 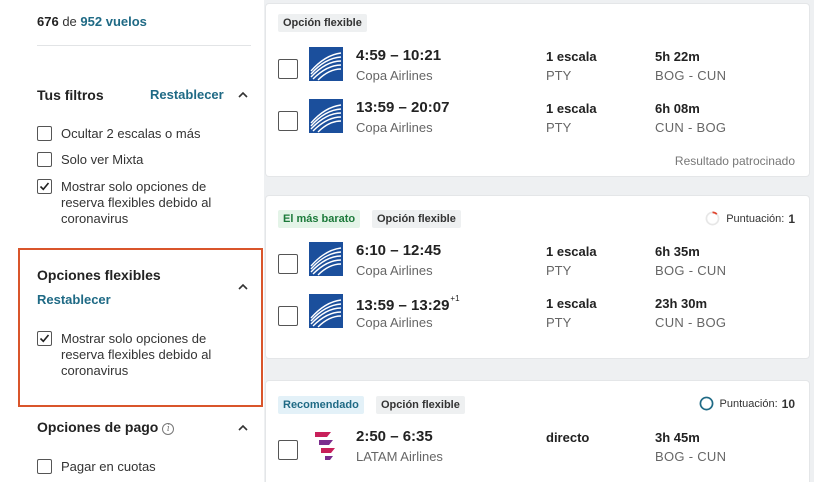 I want to click on score: Puntuación: 1, so click(x=750, y=218).